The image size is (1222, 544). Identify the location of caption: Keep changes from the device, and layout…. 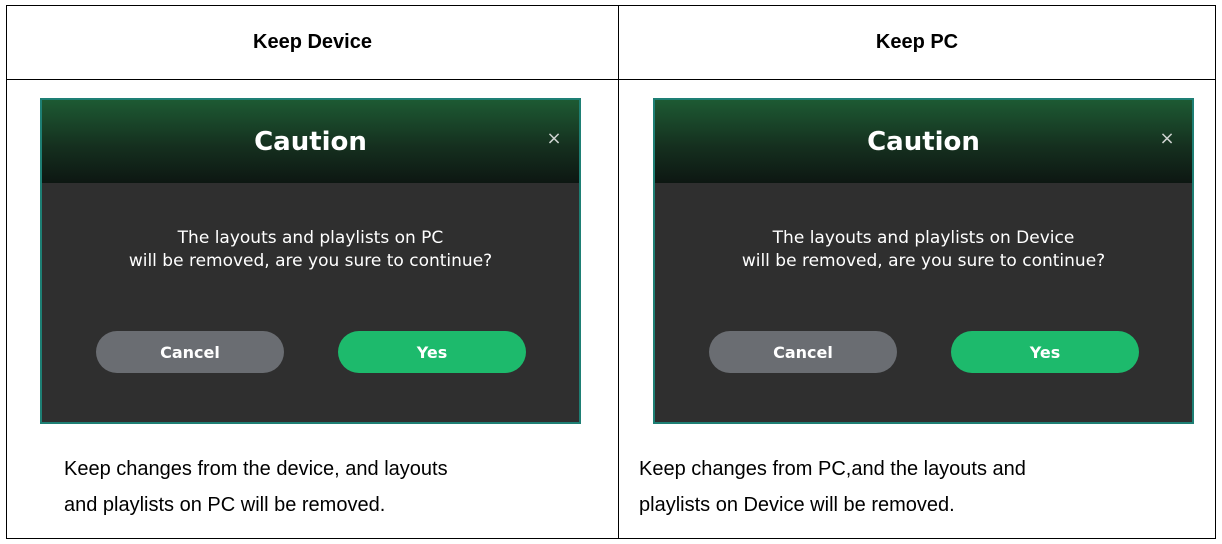
(324, 487).